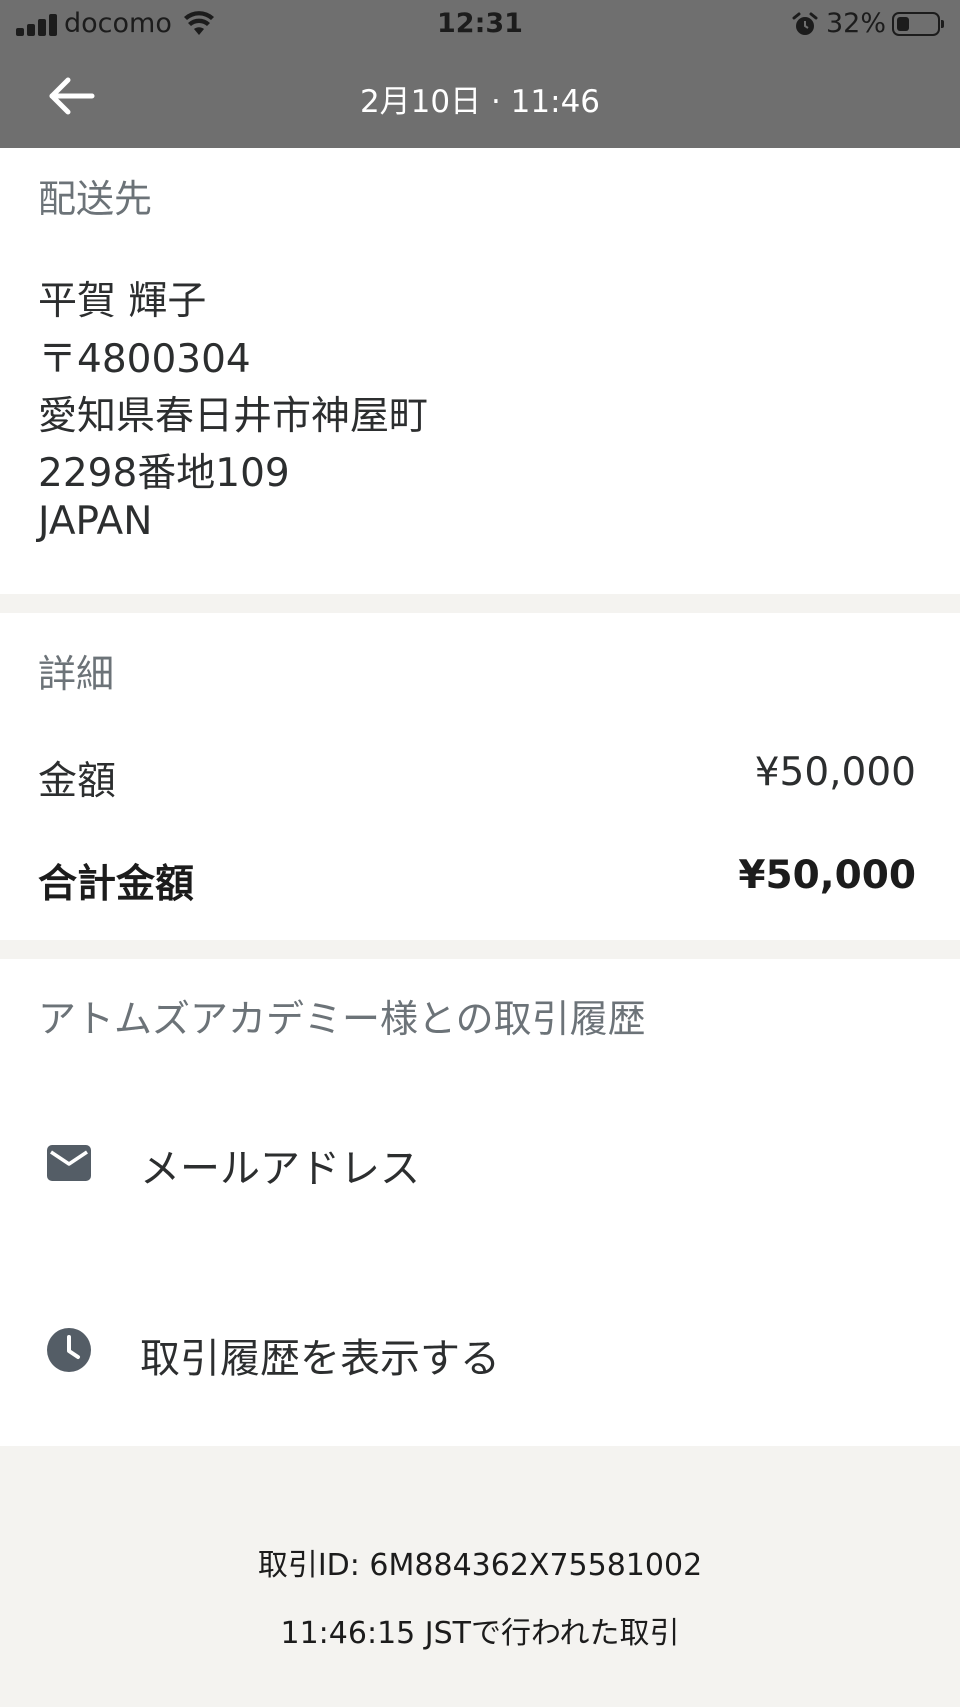 This screenshot has width=960, height=1707. I want to click on battery-icon, so click(918, 24).